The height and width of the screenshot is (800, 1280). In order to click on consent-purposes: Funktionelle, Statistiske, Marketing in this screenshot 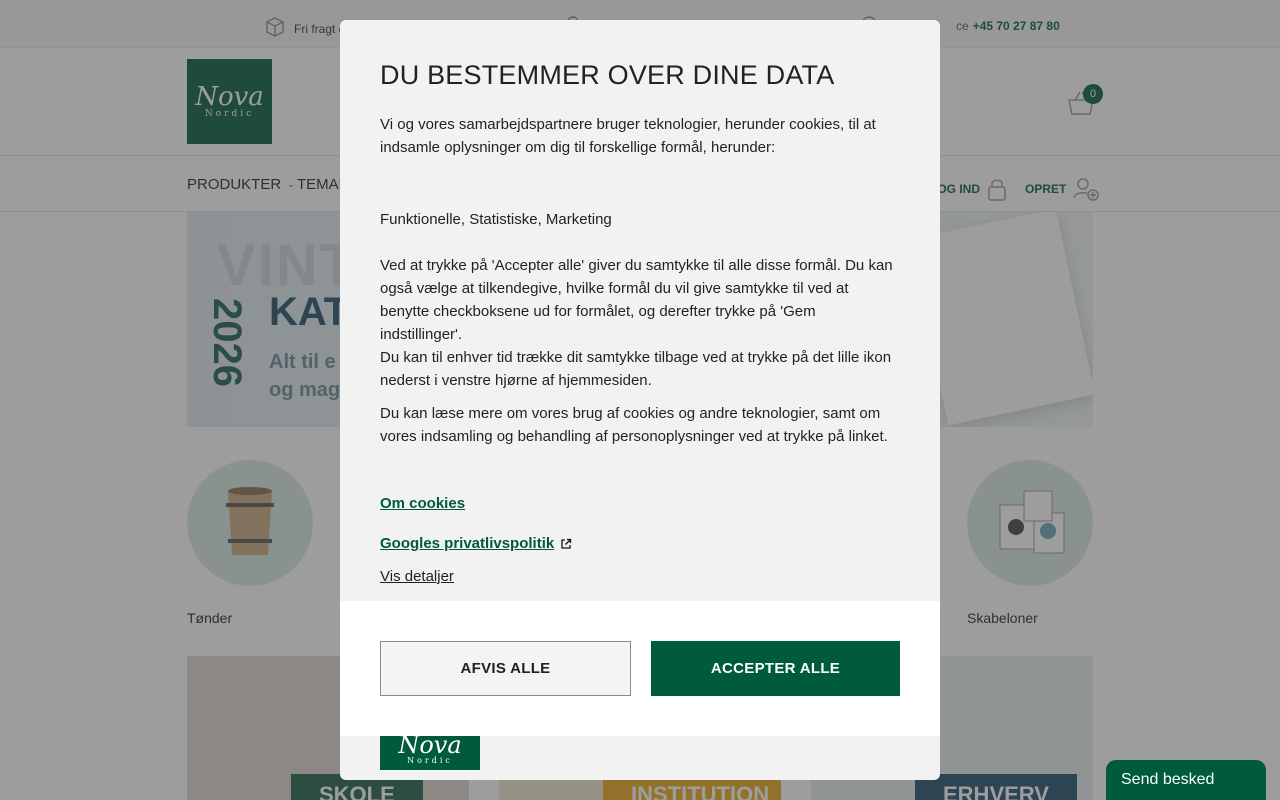, I will do `click(496, 219)`.